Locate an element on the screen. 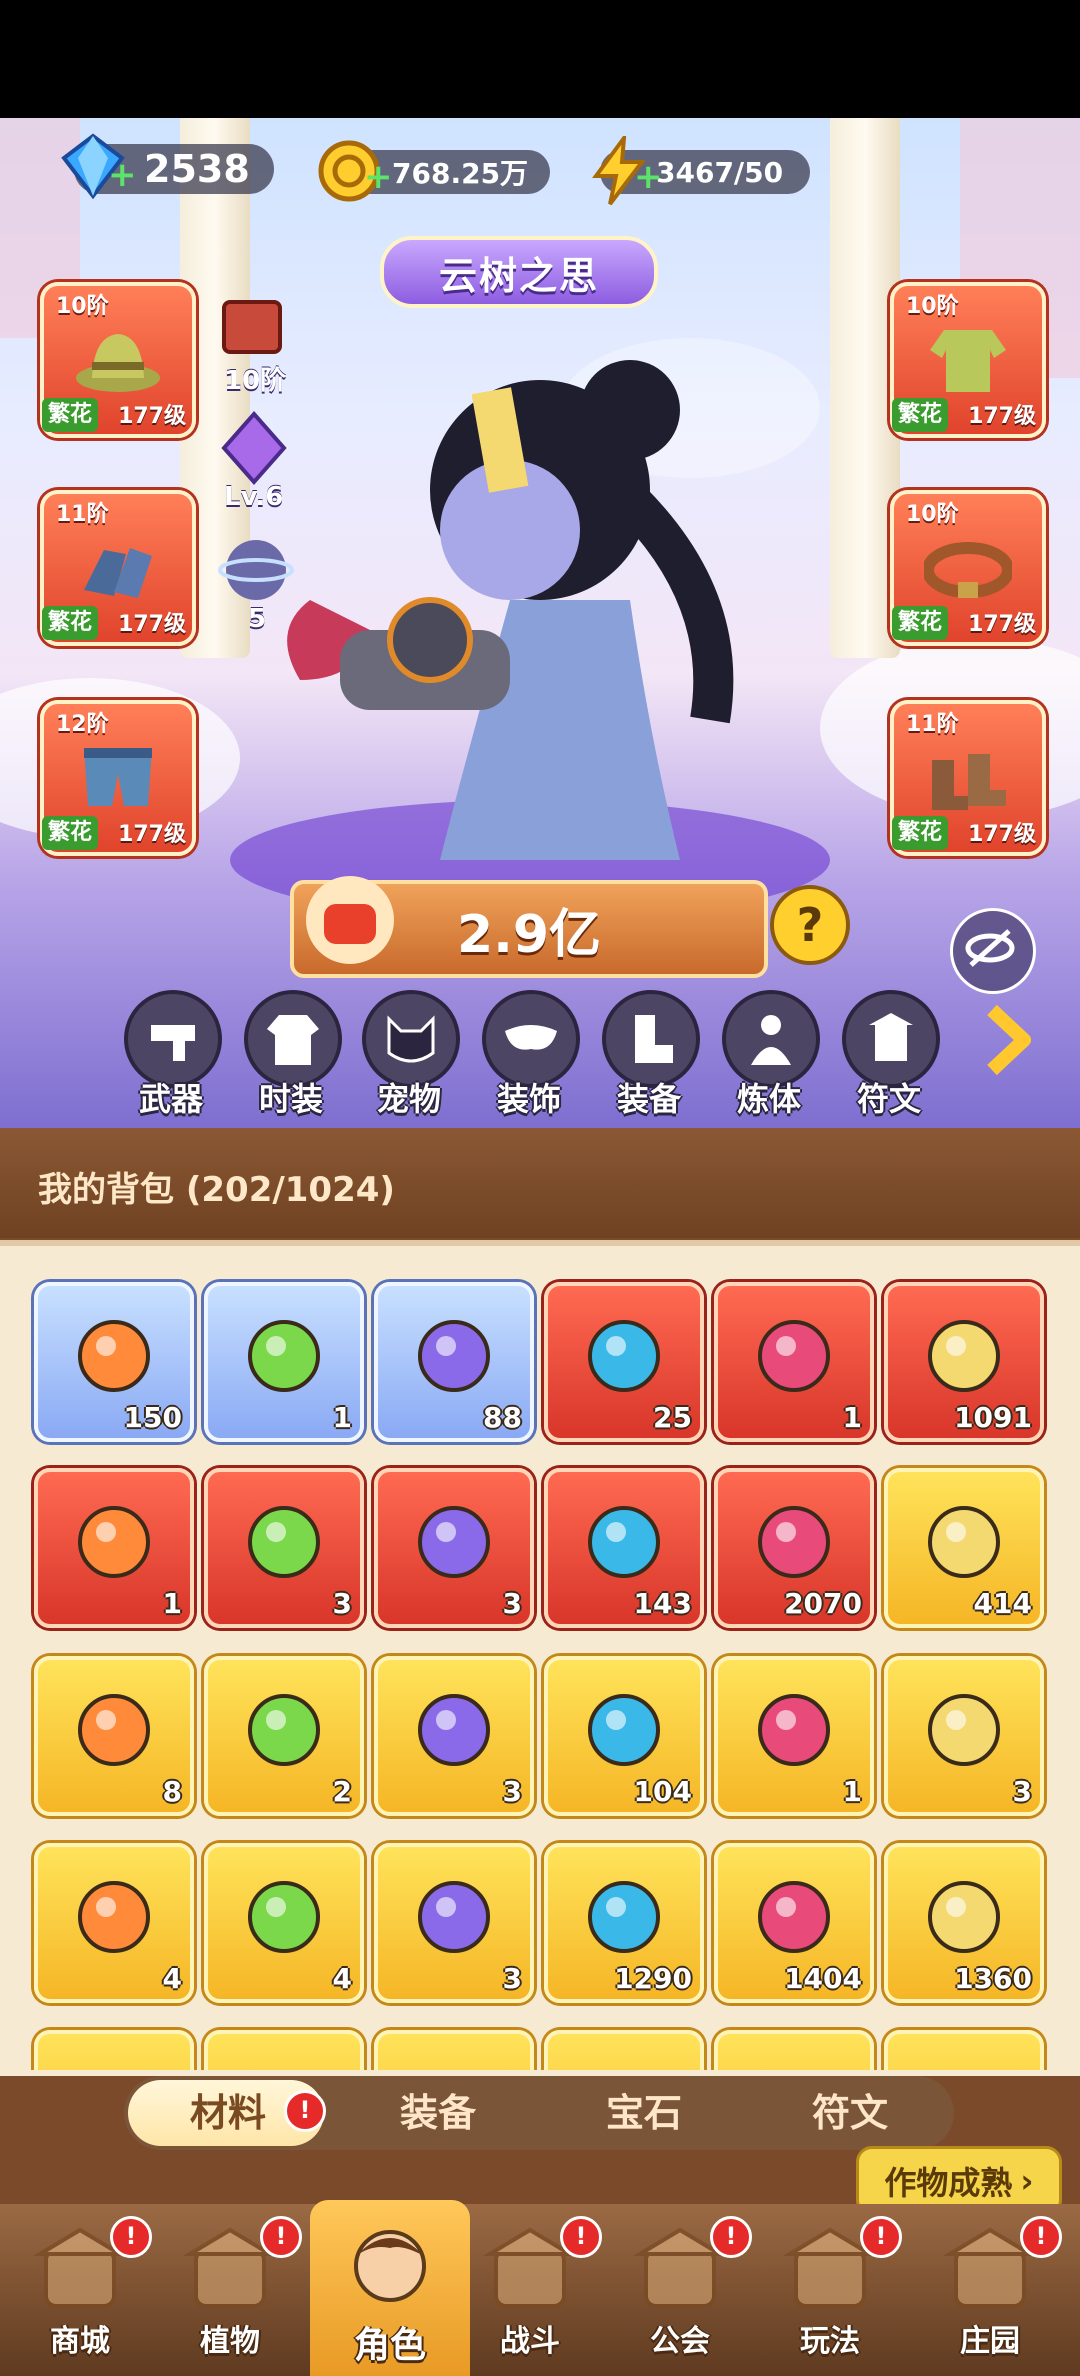 This screenshot has width=1080, height=2376. gold-key-icon is located at coordinates (284, 1730).